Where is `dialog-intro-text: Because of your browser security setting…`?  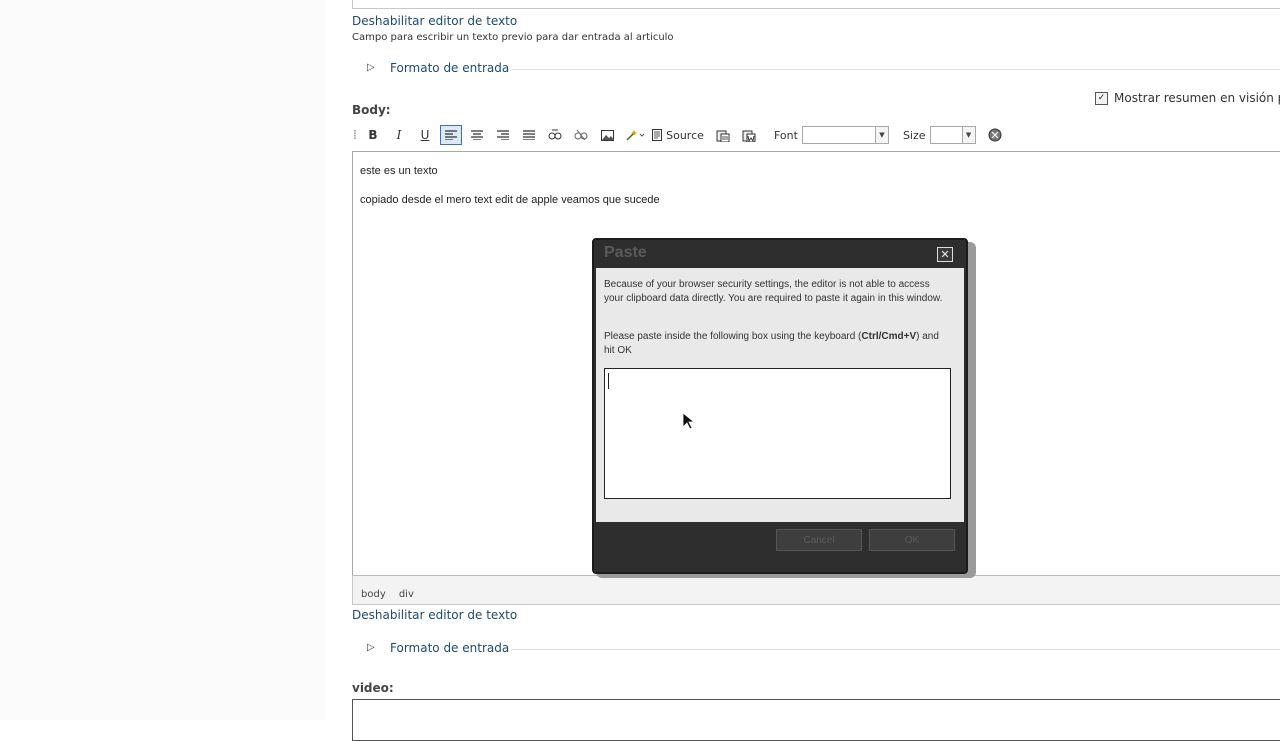
dialog-intro-text: Because of your browser security setting… is located at coordinates (773, 291).